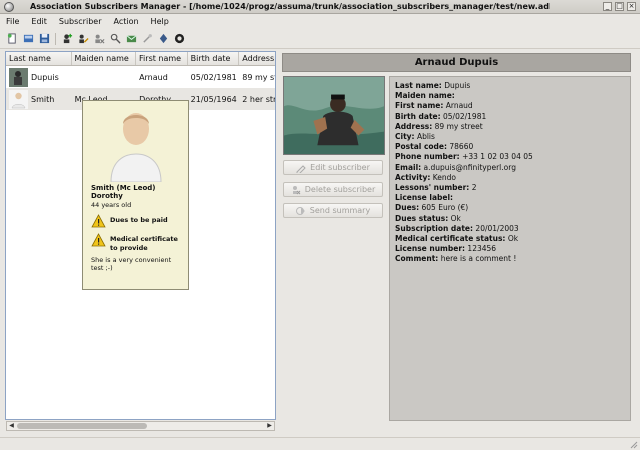 The height and width of the screenshot is (450, 640). What do you see at coordinates (18, 77) in the screenshot?
I see `subscriber-photo-thumbnail` at bounding box center [18, 77].